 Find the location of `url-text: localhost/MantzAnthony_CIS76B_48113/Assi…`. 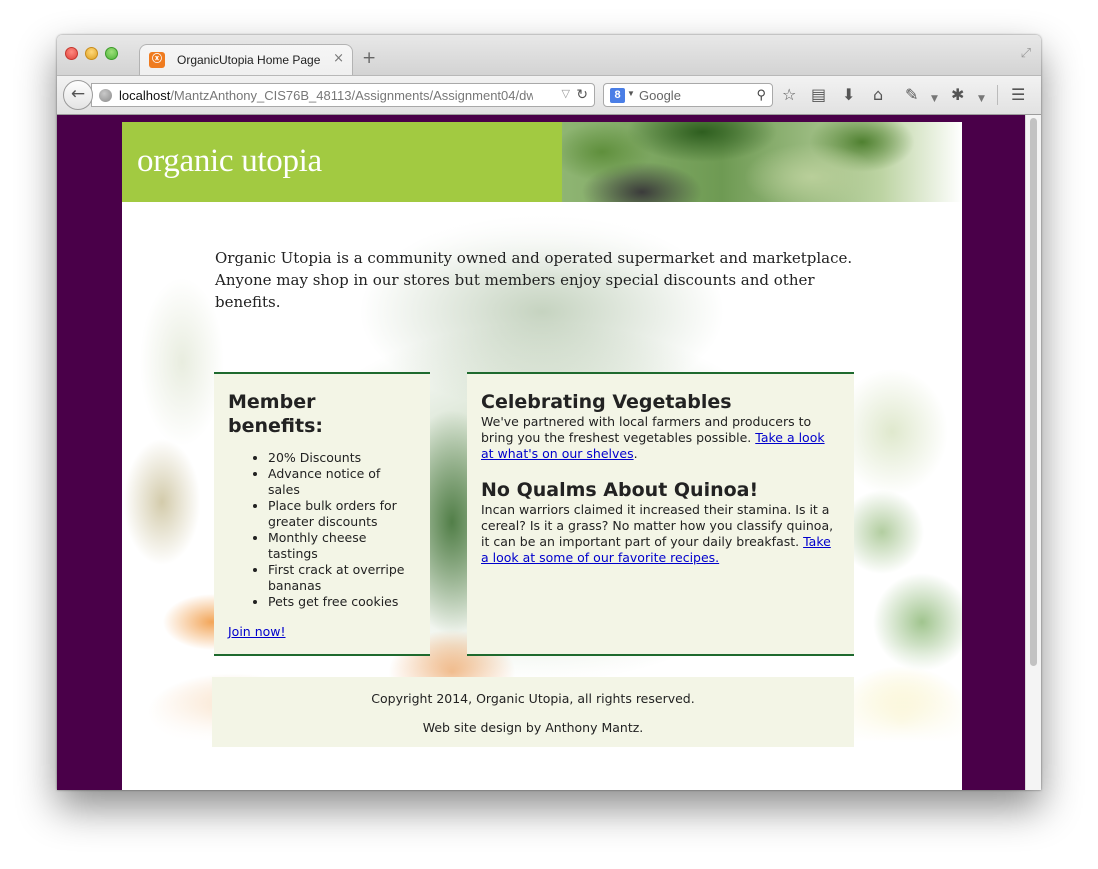

url-text: localhost/MantzAnthony_CIS76B_48113/Assi… is located at coordinates (326, 95).